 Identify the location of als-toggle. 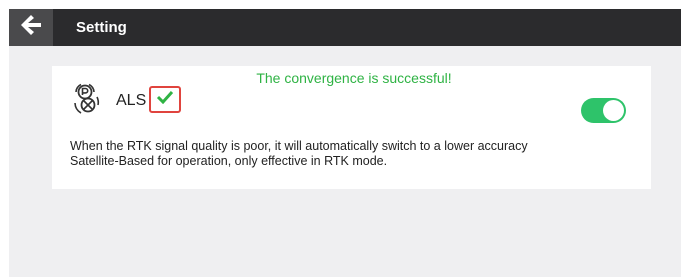
(603, 110).